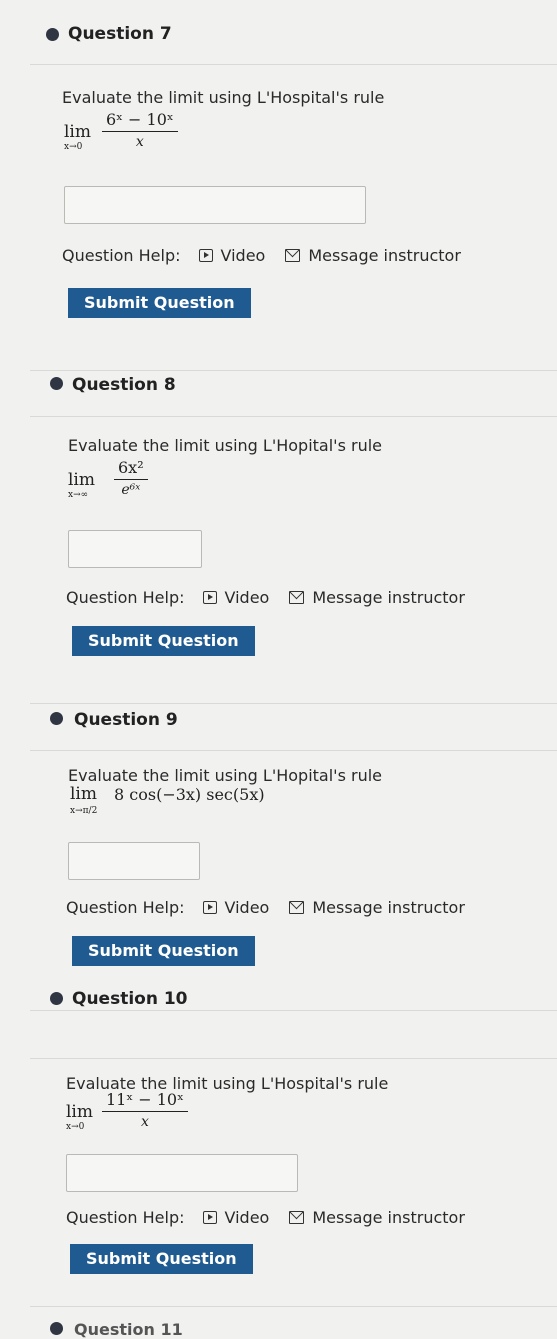 This screenshot has width=557, height=1339. Describe the element at coordinates (120, 34) in the screenshot. I see `question-title: Question 7` at that location.